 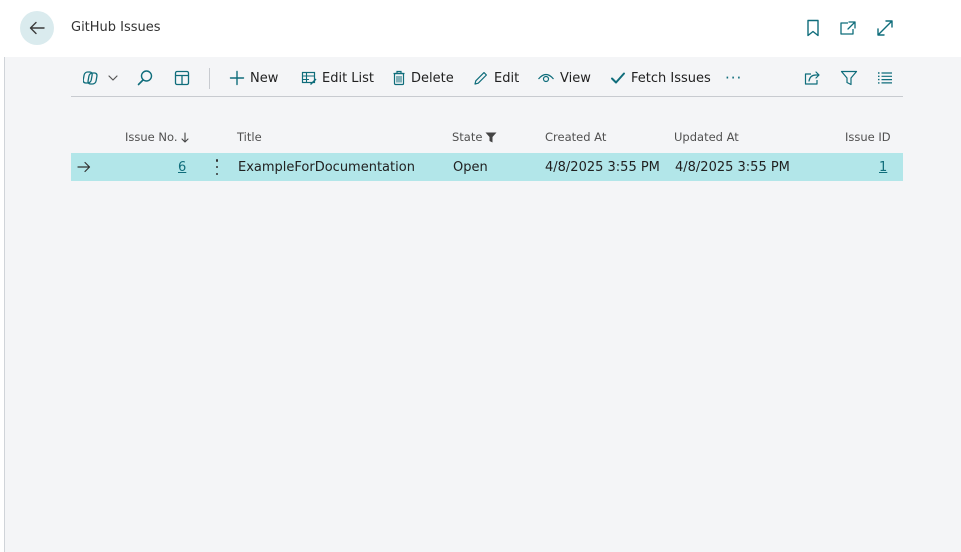 I want to click on expand-button, so click(x=885, y=28).